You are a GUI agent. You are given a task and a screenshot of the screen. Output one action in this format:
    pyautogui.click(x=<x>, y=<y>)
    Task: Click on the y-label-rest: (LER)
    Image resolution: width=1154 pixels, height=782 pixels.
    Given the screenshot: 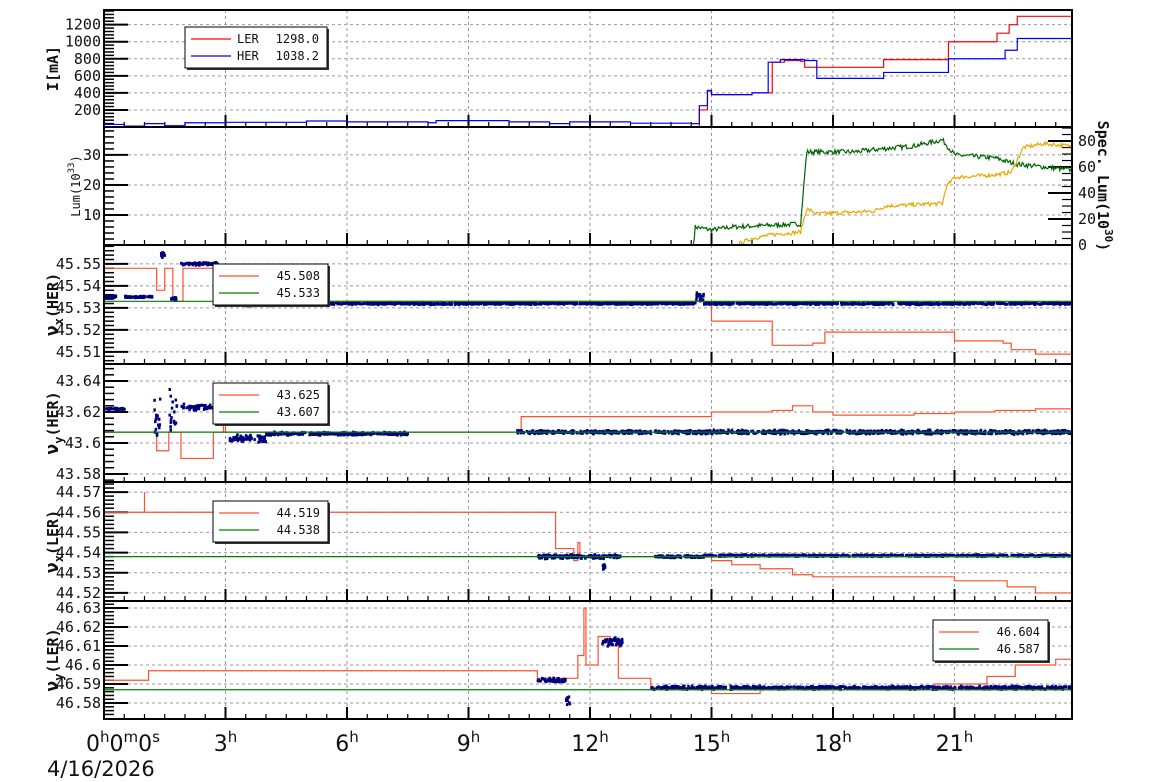 What is the action you would take?
    pyautogui.click(x=53, y=650)
    